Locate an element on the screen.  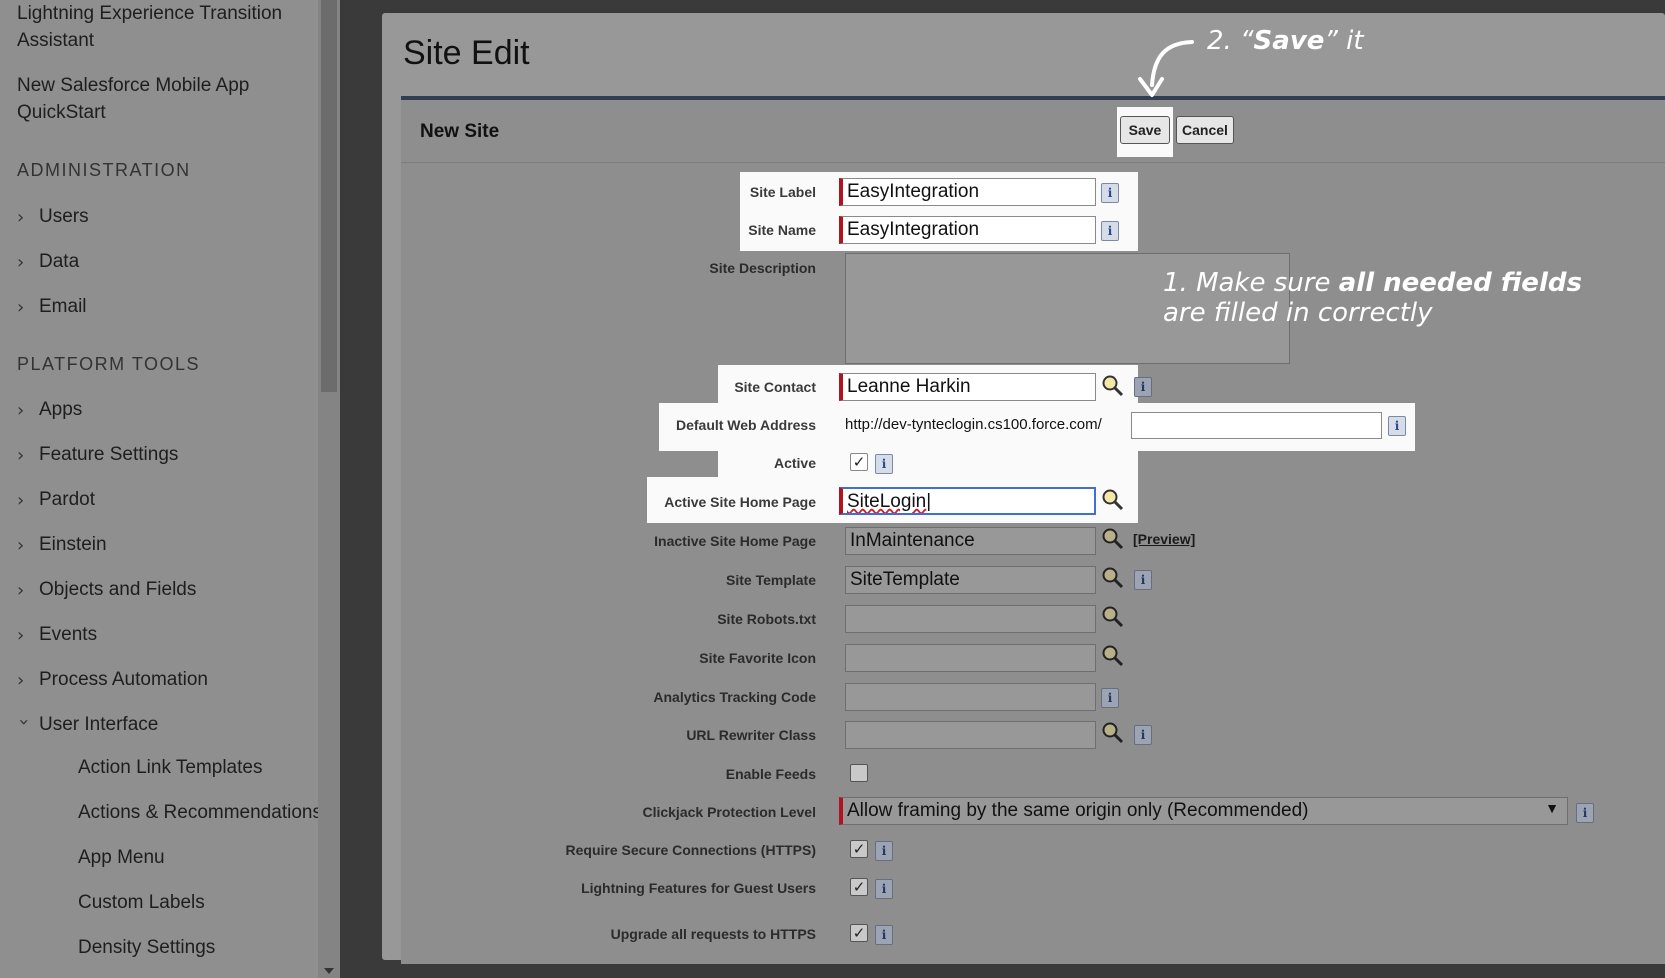
upgrade-https-checkbox: ✓ is located at coordinates (859, 933).